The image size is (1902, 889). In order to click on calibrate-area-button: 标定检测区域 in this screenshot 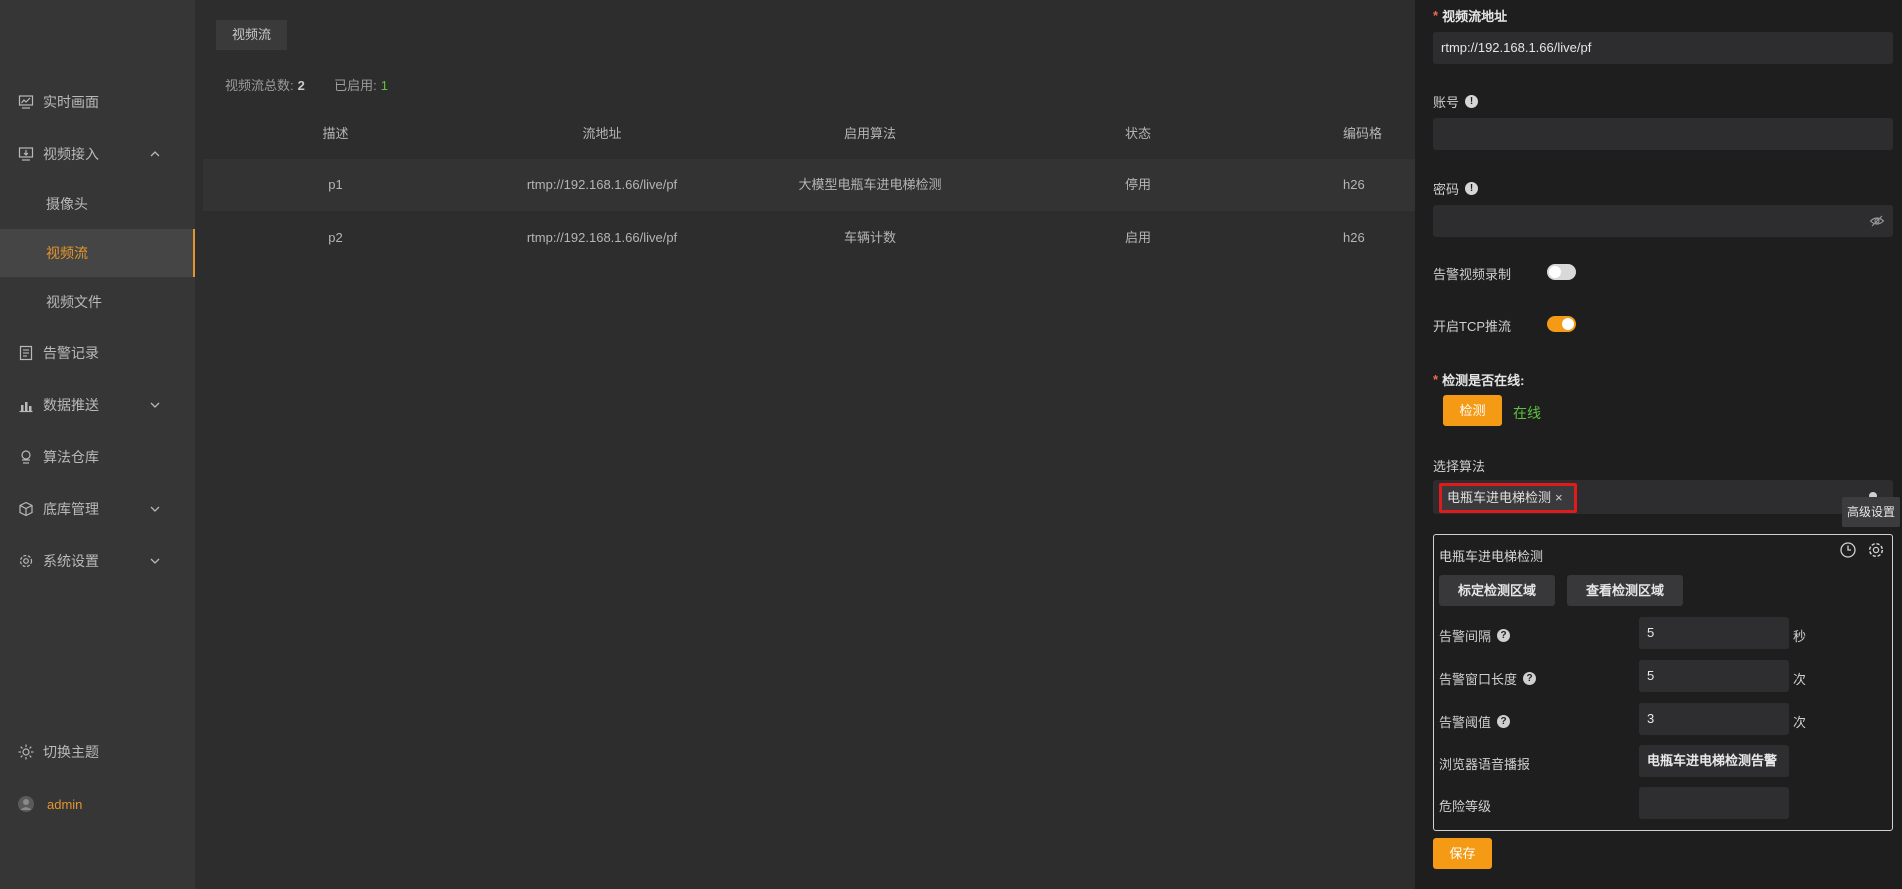, I will do `click(1497, 590)`.